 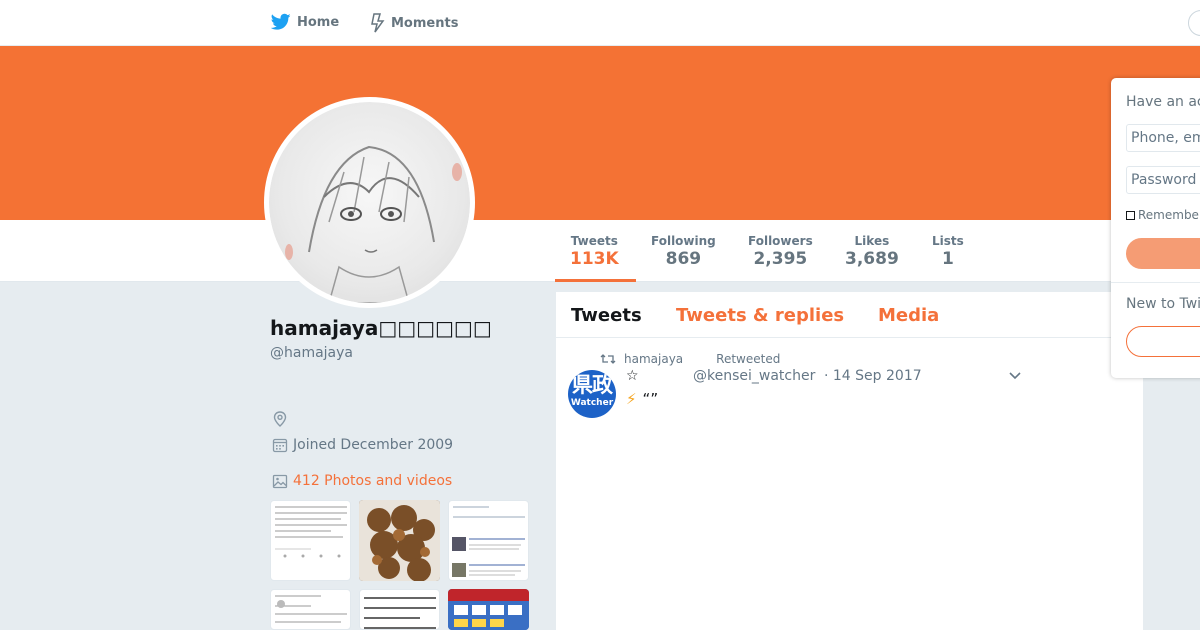 What do you see at coordinates (632, 376) in the screenshot?
I see `tweet-display-name: ☆` at bounding box center [632, 376].